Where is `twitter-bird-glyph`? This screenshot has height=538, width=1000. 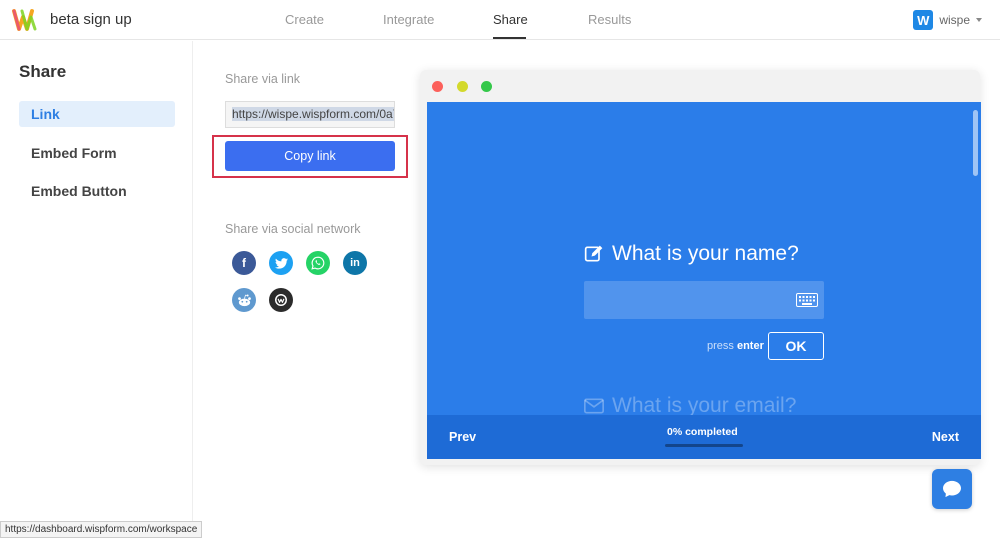 twitter-bird-glyph is located at coordinates (281, 263).